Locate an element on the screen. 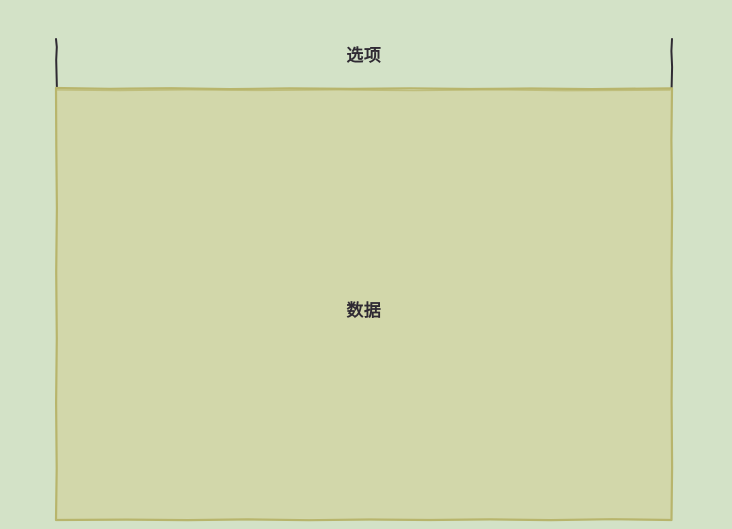 The image size is (732, 529). header-label: 选项 is located at coordinates (364, 56).